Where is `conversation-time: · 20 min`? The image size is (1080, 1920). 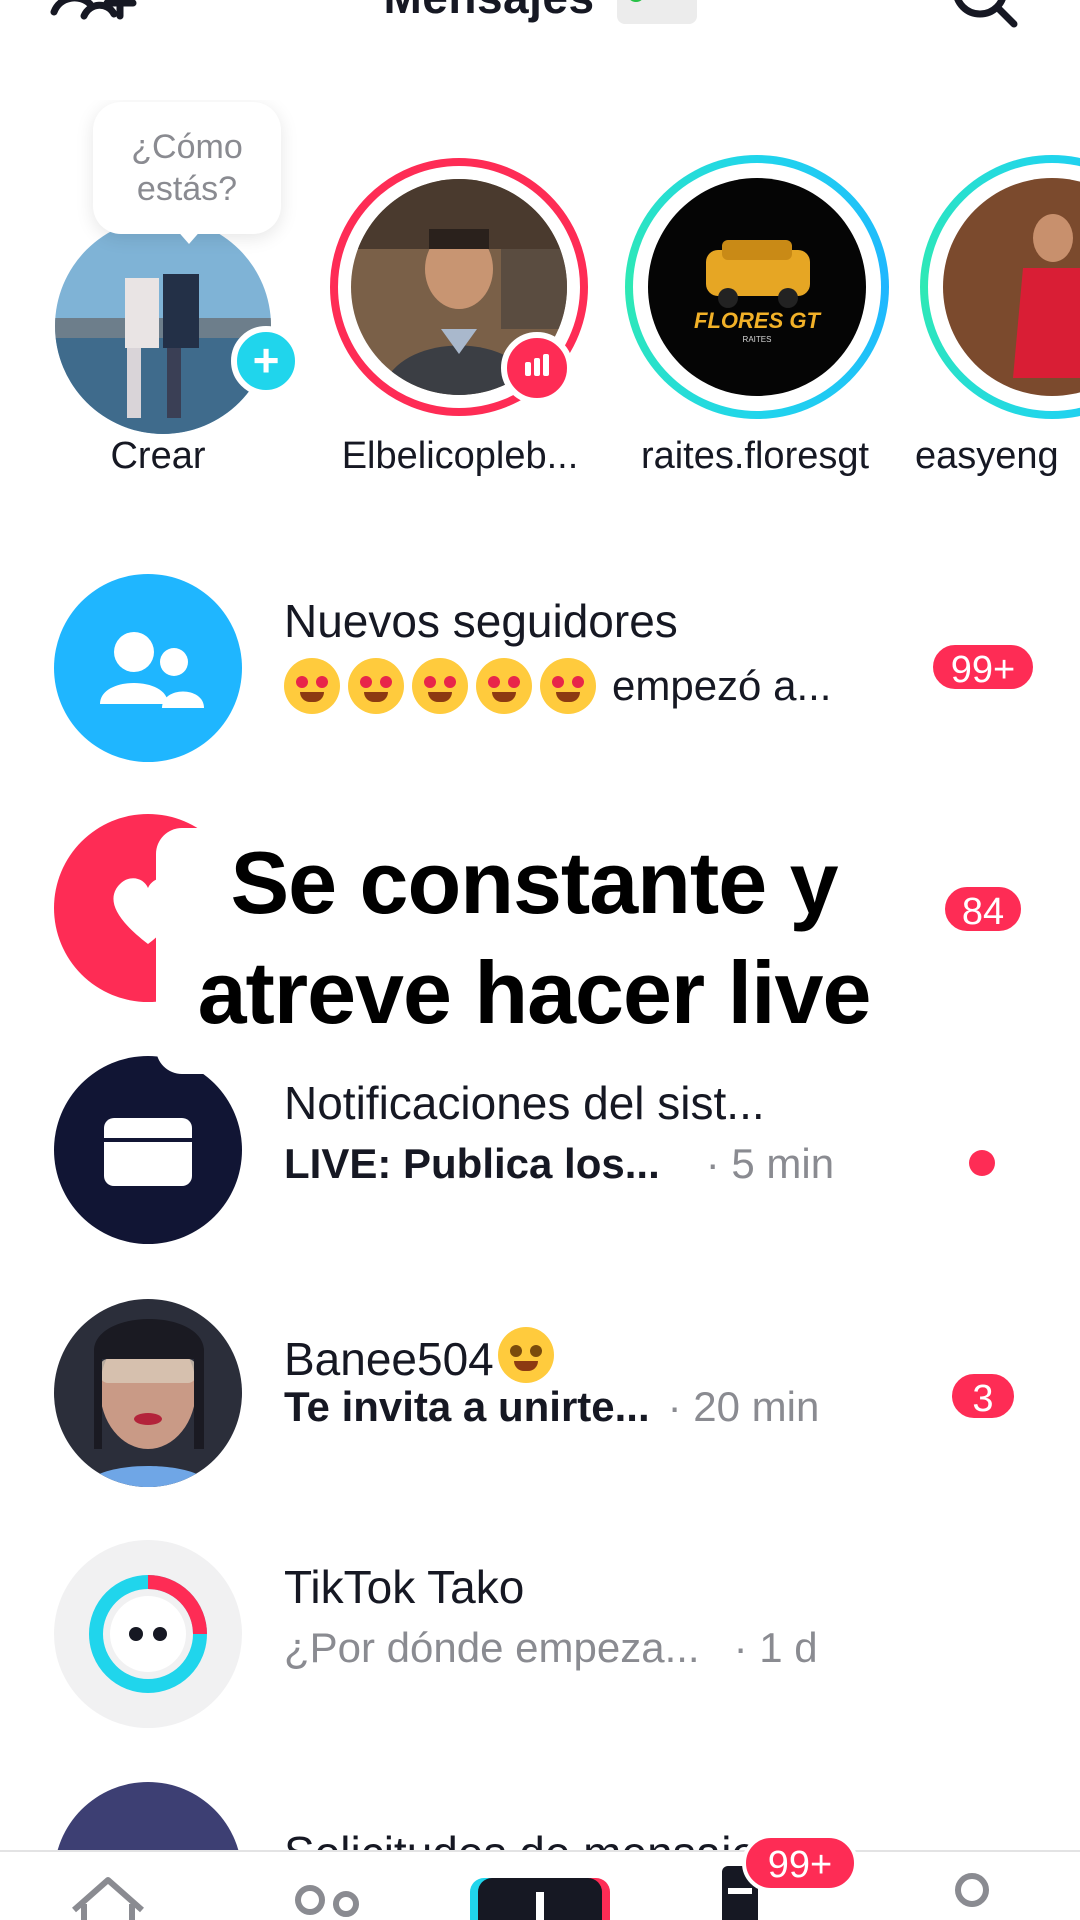 conversation-time: · 20 min is located at coordinates (743, 1406).